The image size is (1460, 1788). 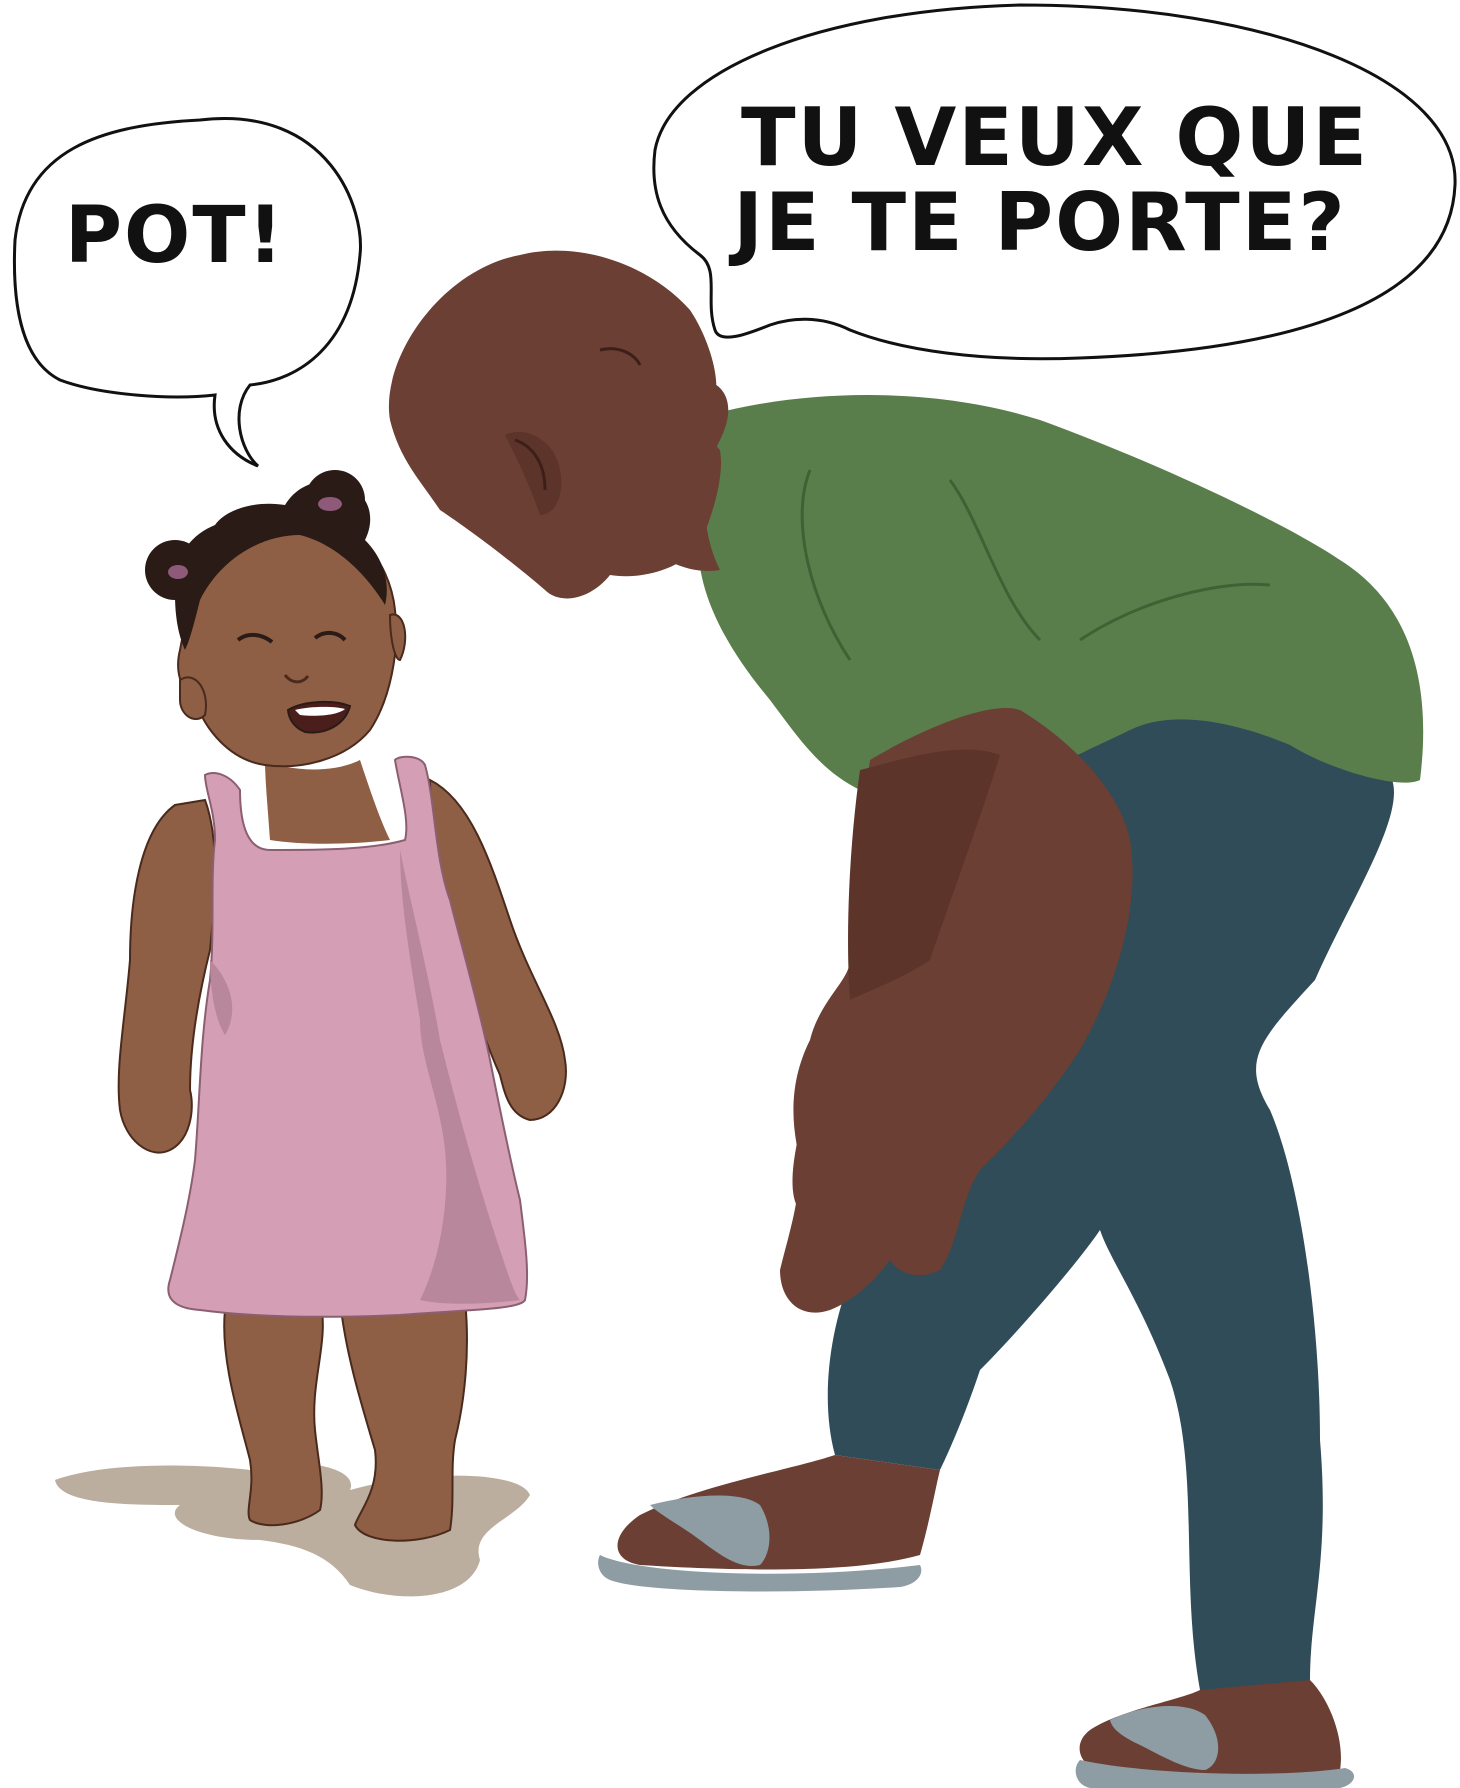 I want to click on speech-bubble-adult: TU VEUX QUE JE TE PORTE?, so click(x=1054, y=182).